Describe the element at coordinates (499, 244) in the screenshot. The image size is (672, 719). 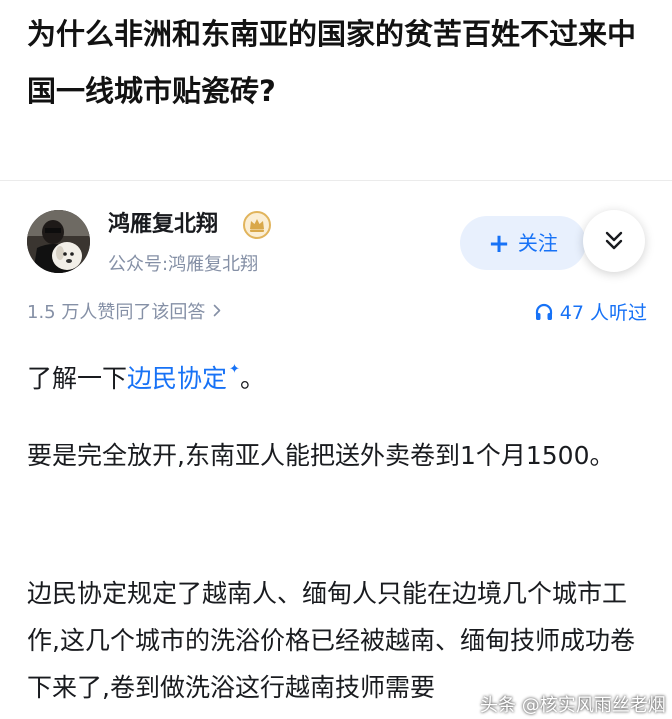
I see `plus-icon: +` at that location.